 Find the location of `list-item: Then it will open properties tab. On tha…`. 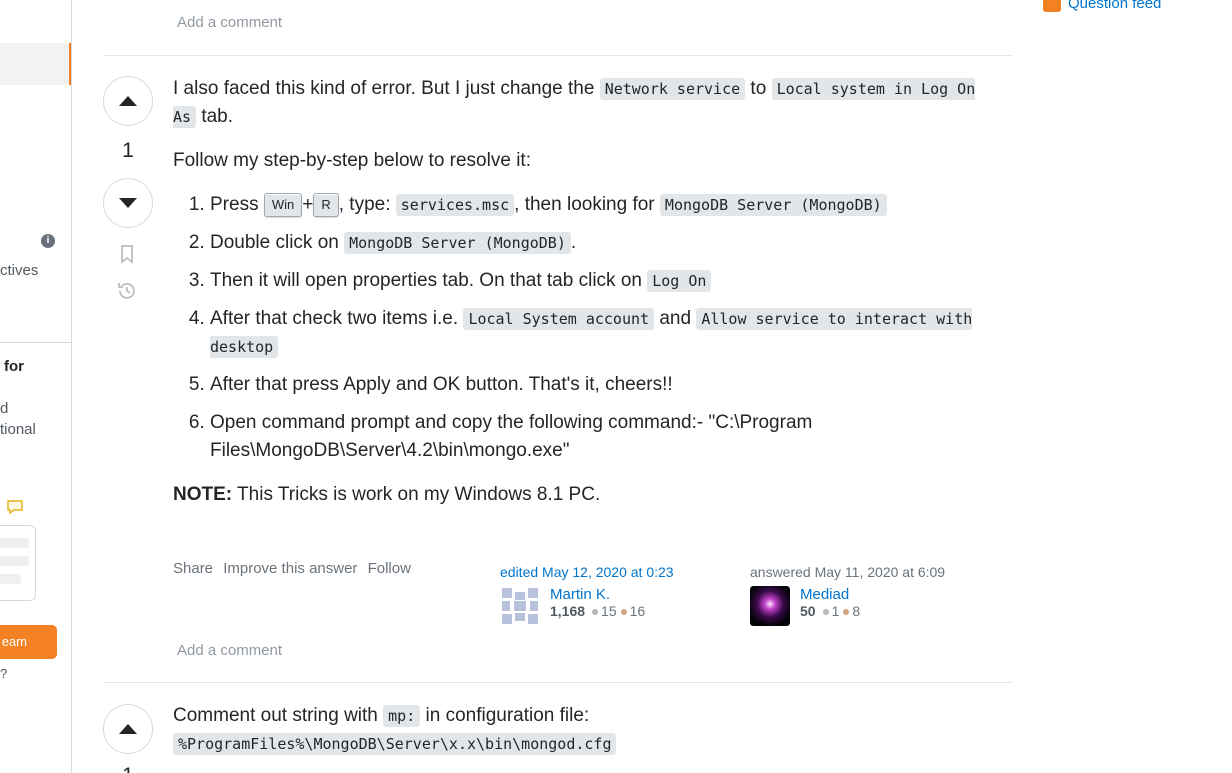

list-item: Then it will open properties tab. On tha… is located at coordinates (606, 281).